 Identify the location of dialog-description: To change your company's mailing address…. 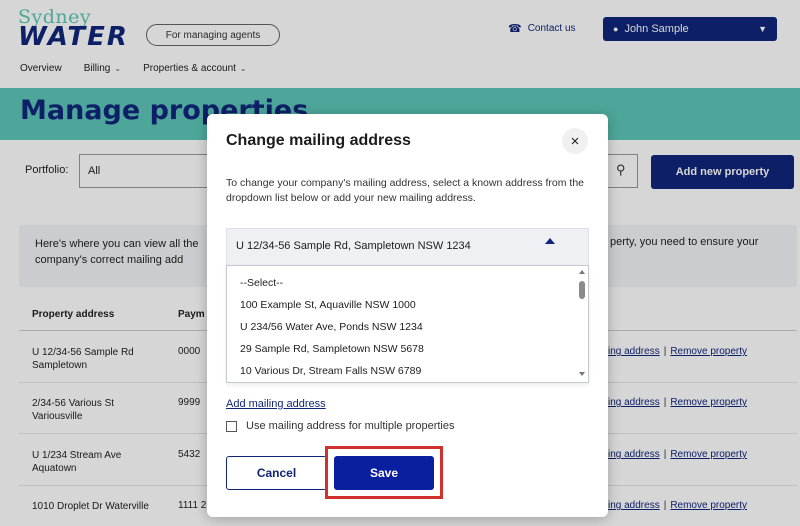
(405, 190).